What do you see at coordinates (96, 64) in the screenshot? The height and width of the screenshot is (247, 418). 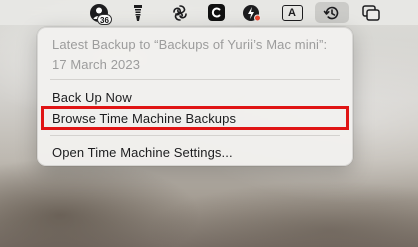 I see `latest-backup-date: 17 March 2023` at bounding box center [96, 64].